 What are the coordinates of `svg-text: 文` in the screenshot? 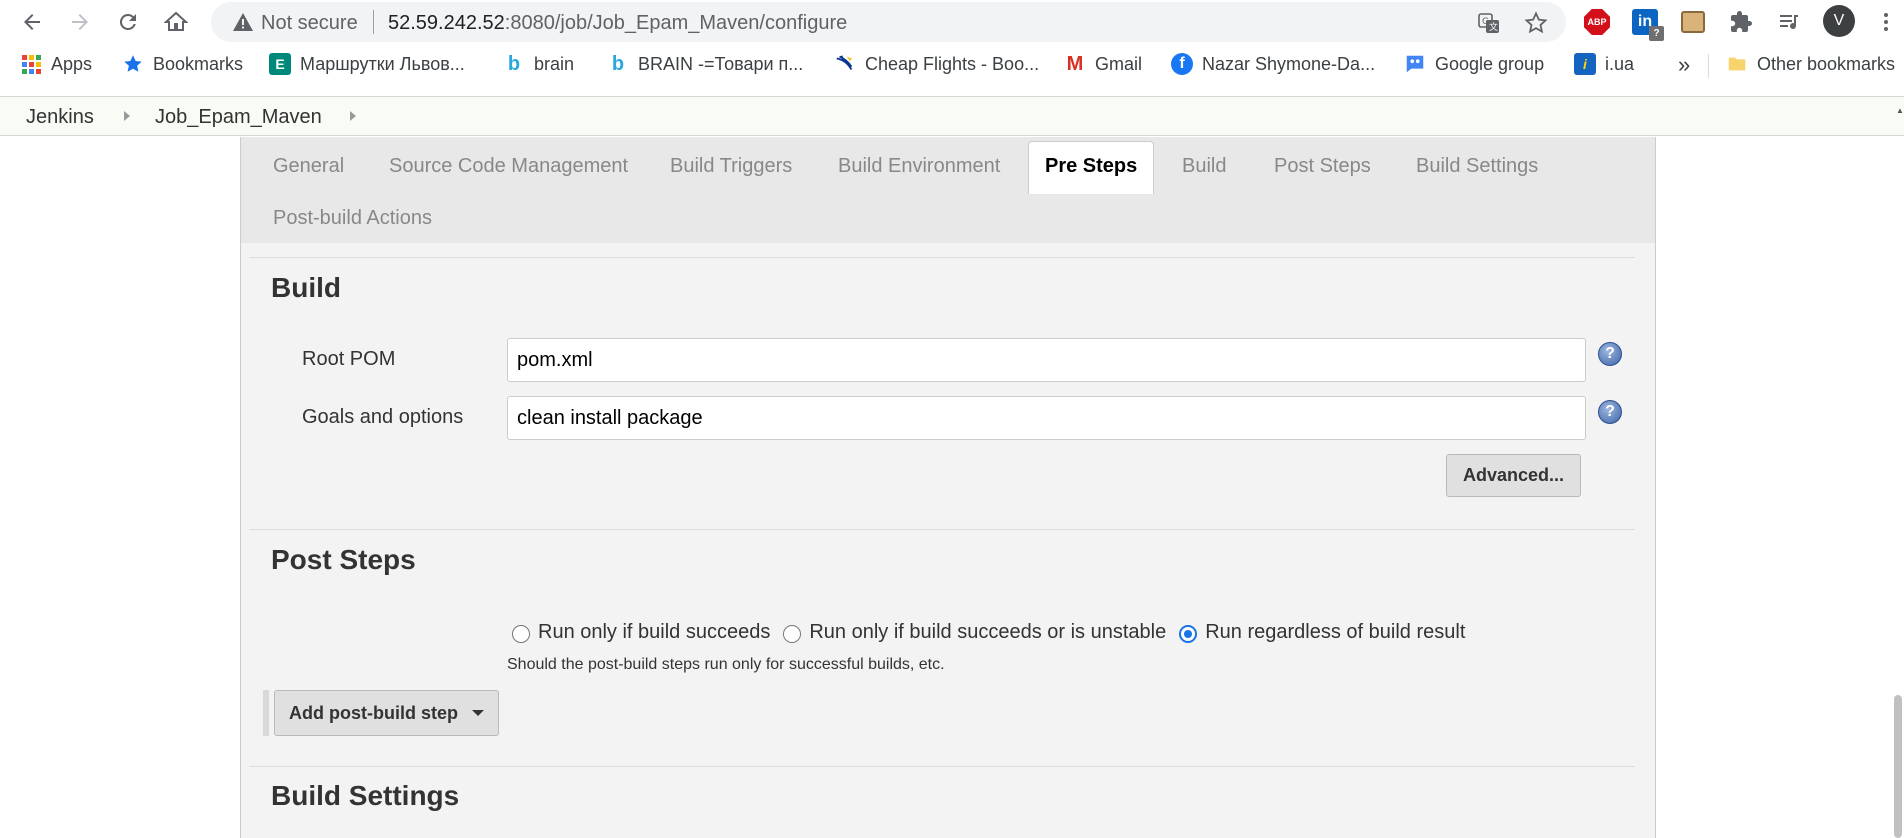 It's located at (1493, 27).